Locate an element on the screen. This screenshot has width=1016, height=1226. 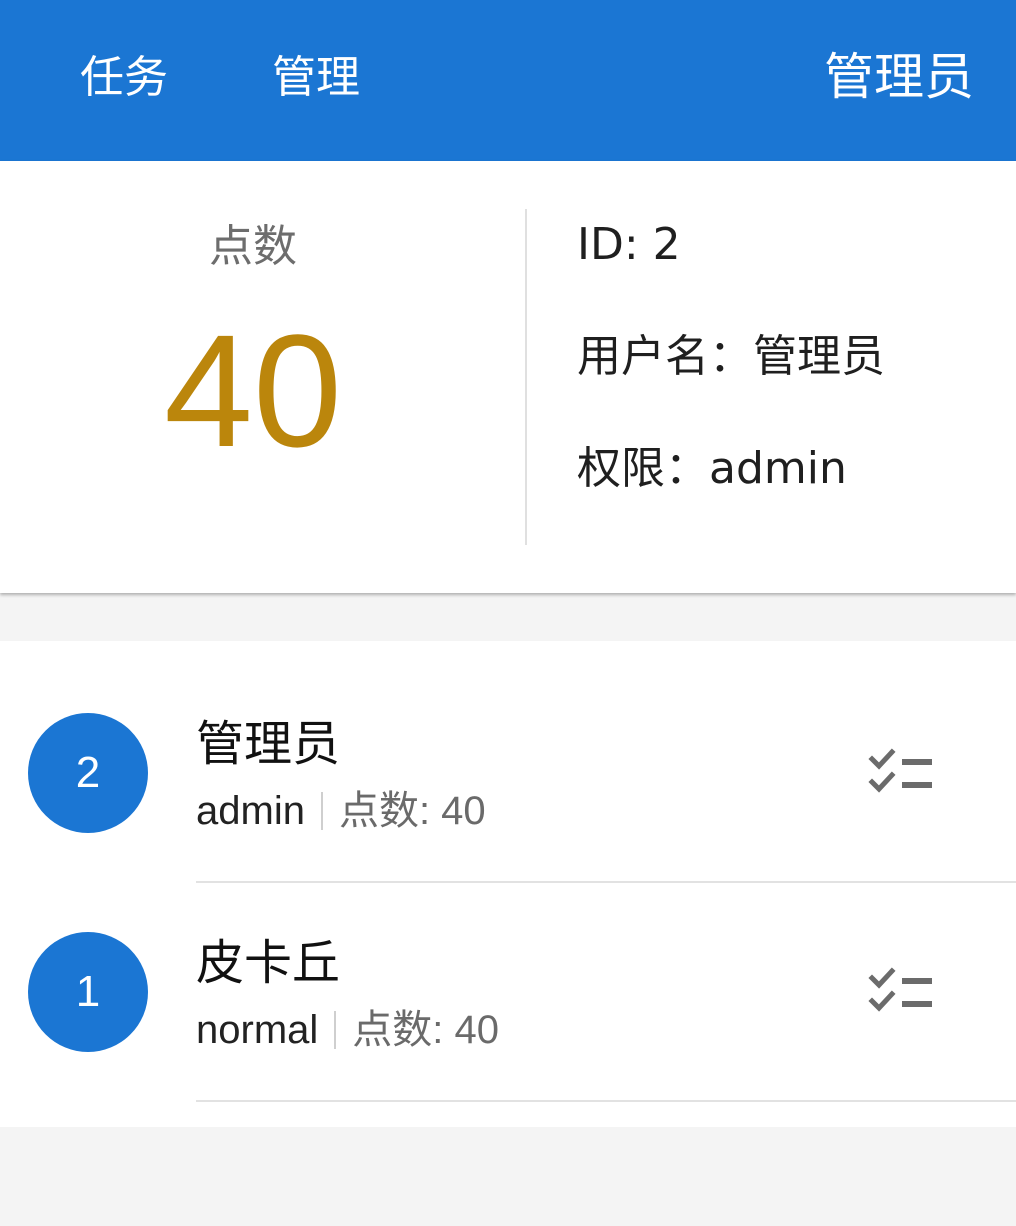
current-user-menu: 管理员 is located at coordinates (899, 77).